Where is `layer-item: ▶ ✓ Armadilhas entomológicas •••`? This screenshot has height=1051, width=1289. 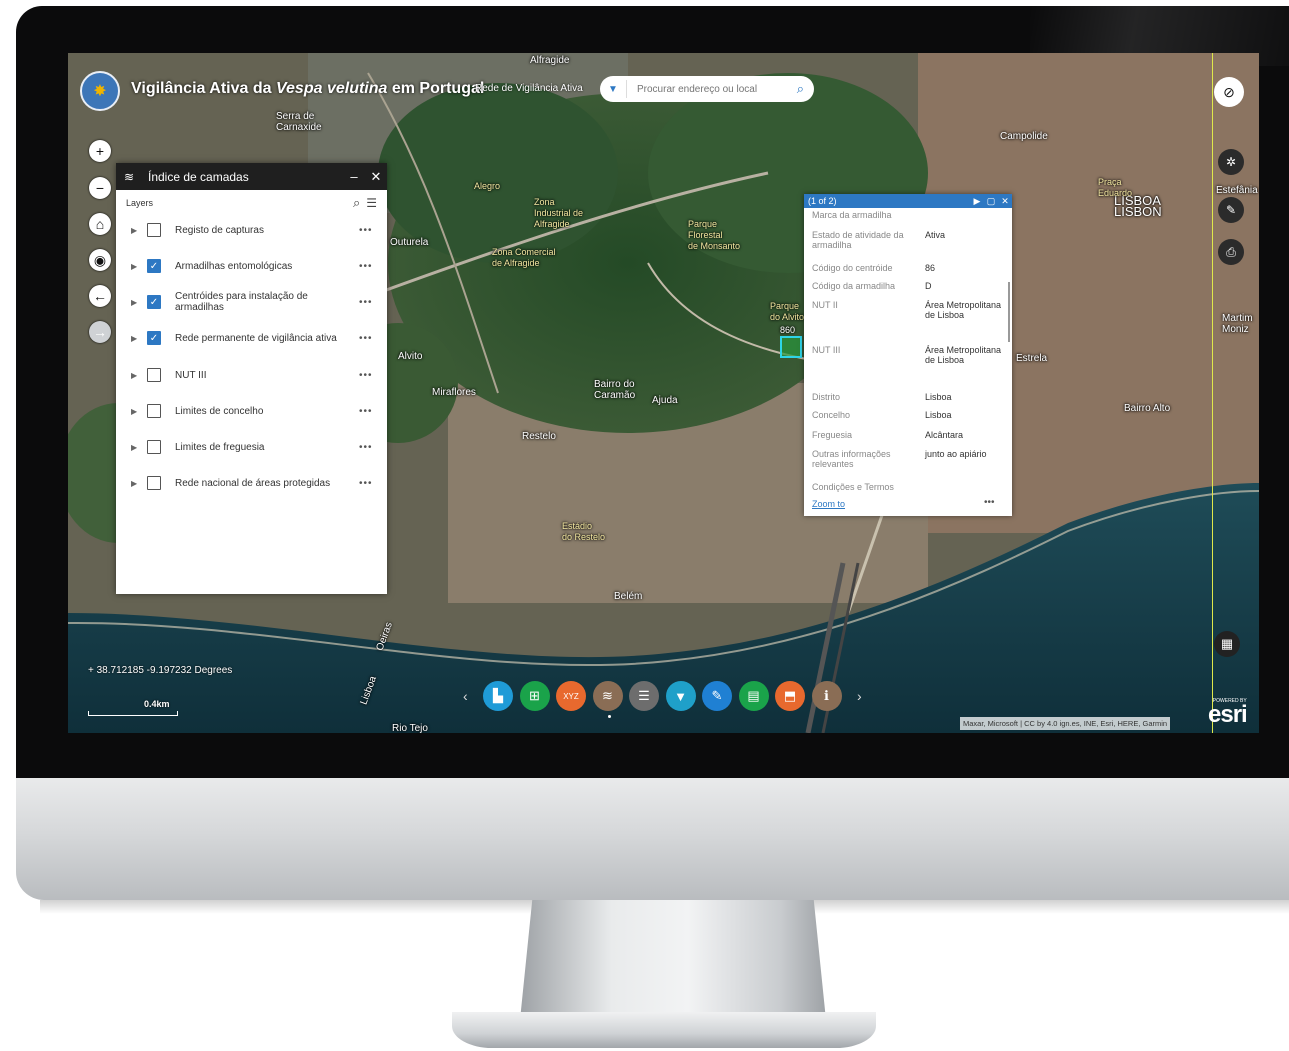
layer-item: ▶ ✓ Armadilhas entomológicas ••• is located at coordinates (251, 266).